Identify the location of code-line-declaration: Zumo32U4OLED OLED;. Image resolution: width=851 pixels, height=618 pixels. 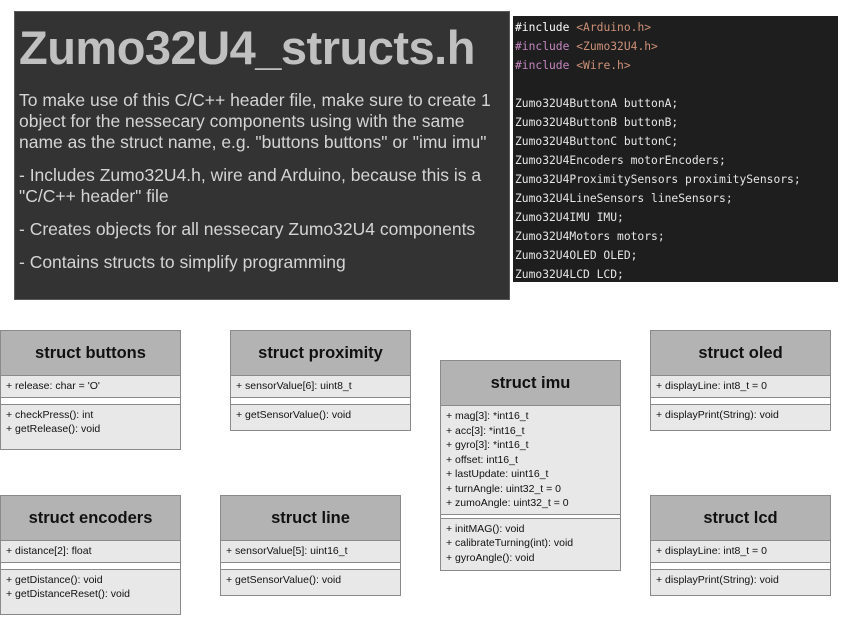
(576, 255).